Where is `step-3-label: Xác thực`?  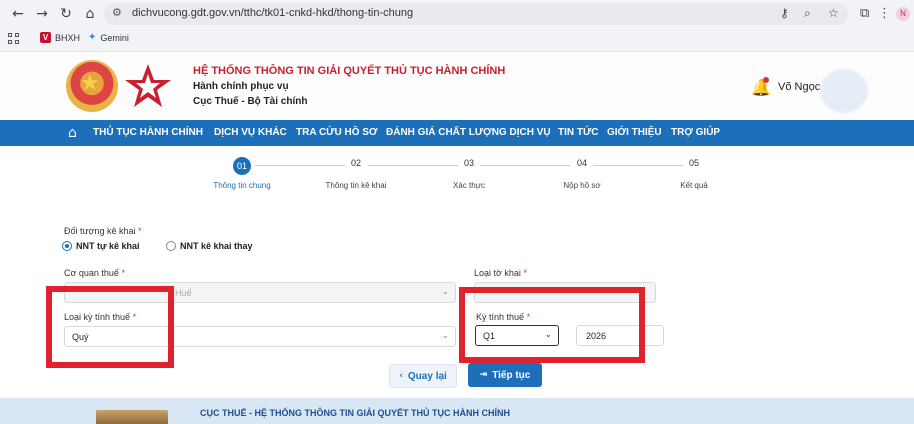
step-3-label: Xác thực is located at coordinates (469, 185).